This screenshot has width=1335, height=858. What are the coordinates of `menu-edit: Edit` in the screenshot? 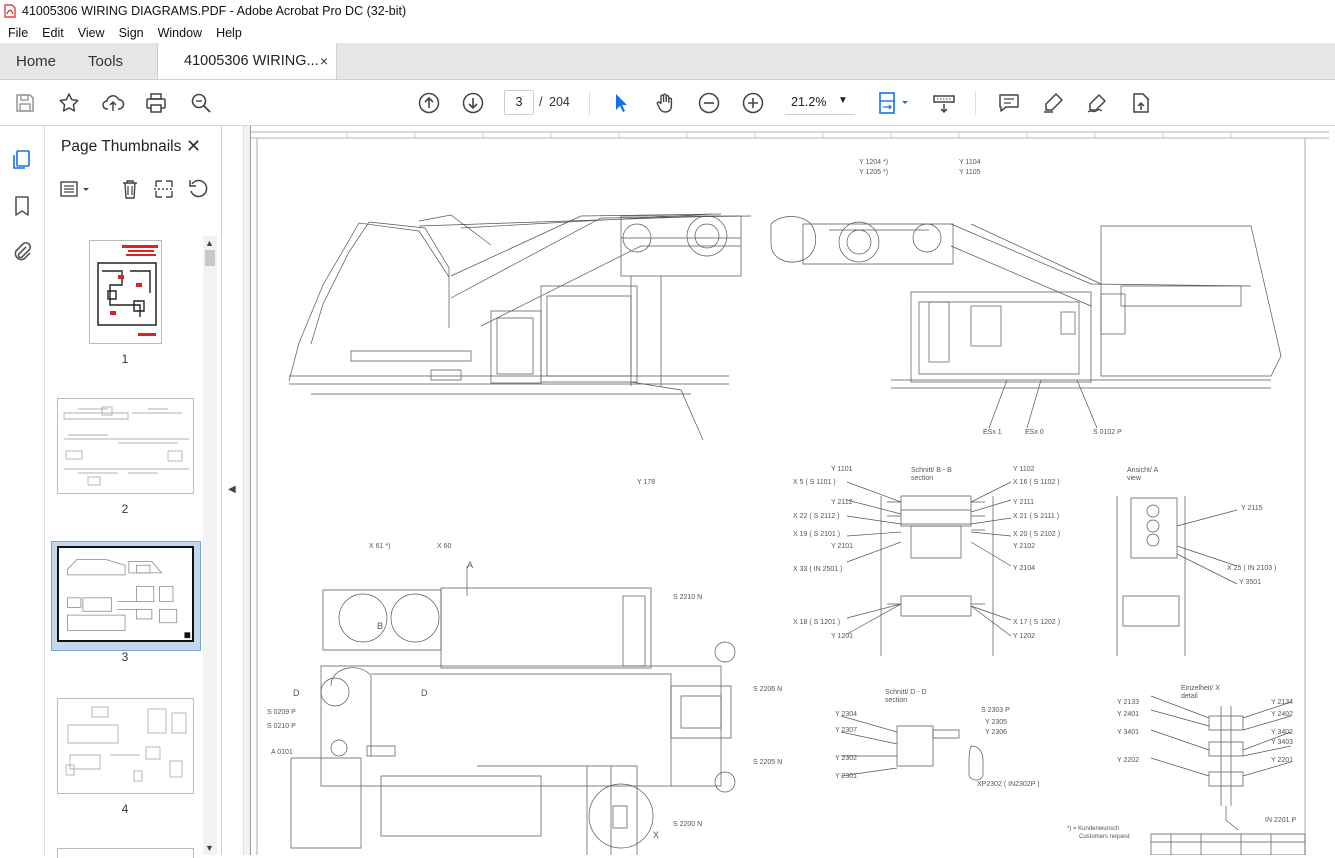 It's located at (53, 33).